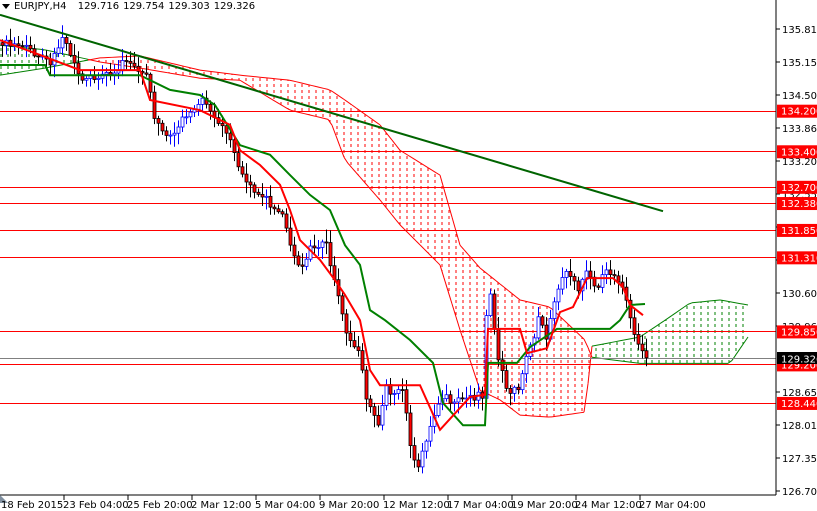 The width and height of the screenshot is (817, 511). I want to click on cloud-segment-bullish, so click(614, 351).